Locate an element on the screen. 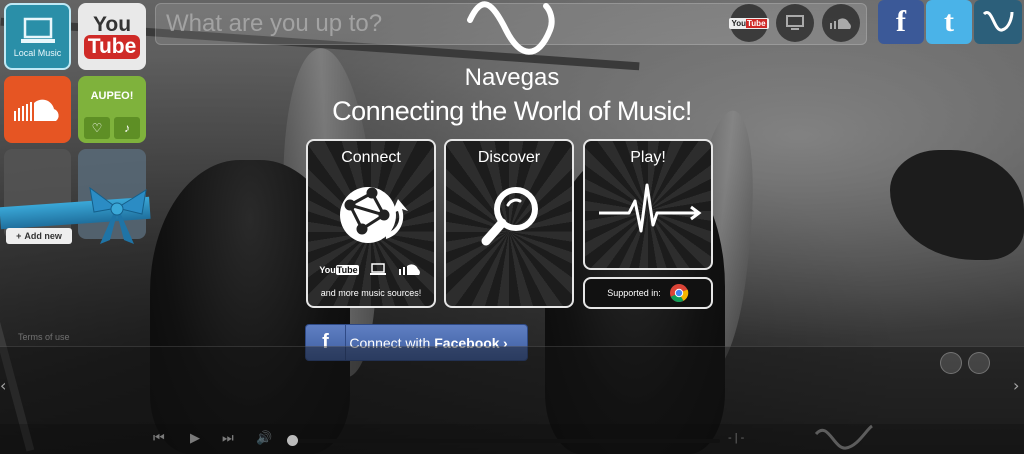 The image size is (1024, 454). facebook-icon: f is located at coordinates (901, 21).